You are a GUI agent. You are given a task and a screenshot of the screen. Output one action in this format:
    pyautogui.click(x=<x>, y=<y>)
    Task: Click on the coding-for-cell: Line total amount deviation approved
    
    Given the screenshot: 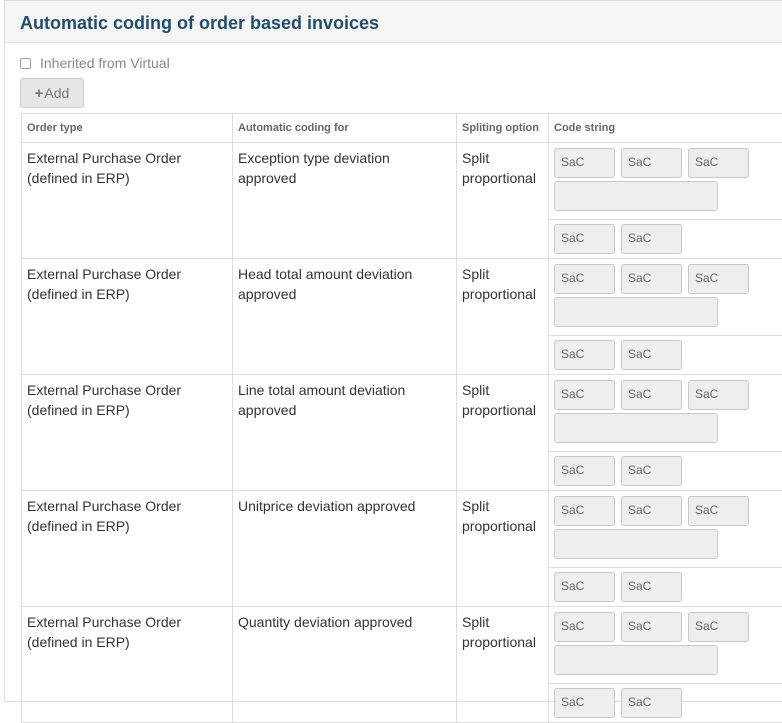 What is the action you would take?
    pyautogui.click(x=345, y=433)
    